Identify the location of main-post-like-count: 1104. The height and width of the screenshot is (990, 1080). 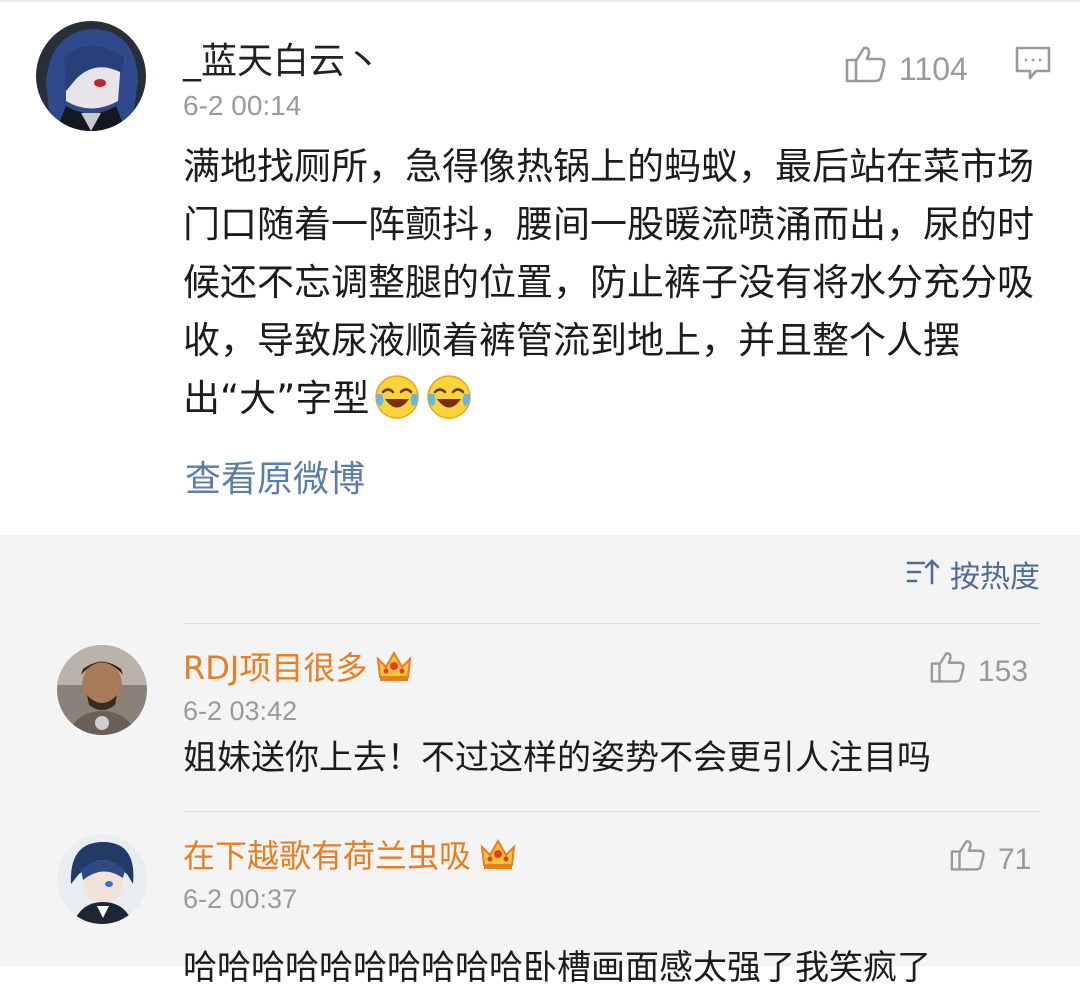
(933, 68).